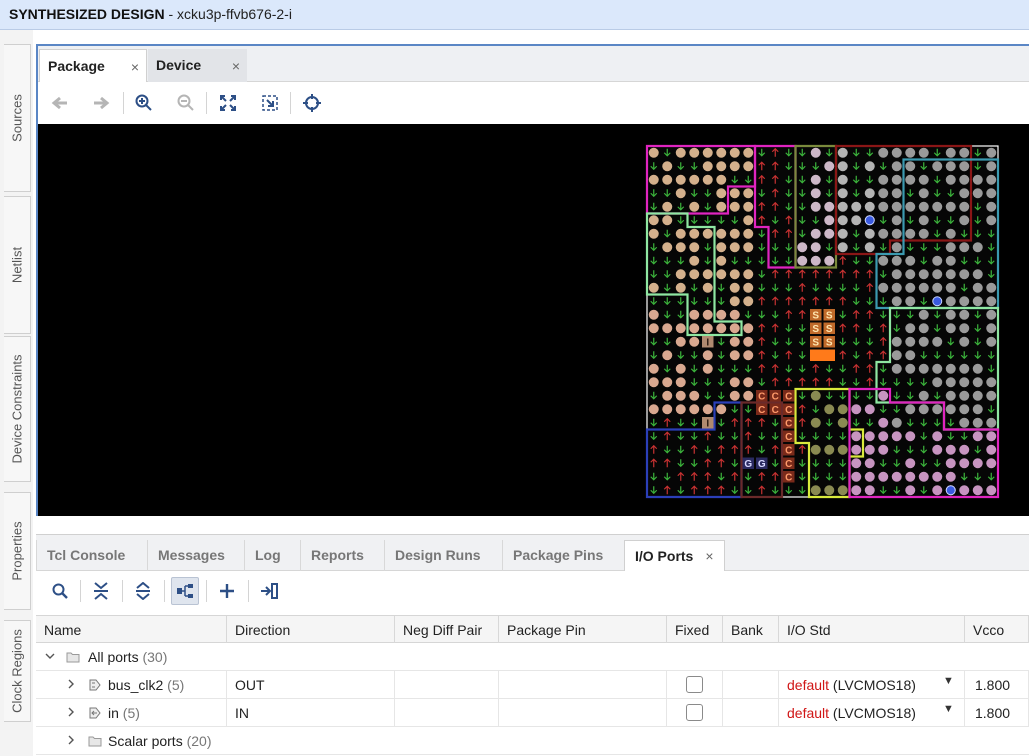  What do you see at coordinates (227, 591) in the screenshot?
I see `add-icon` at bounding box center [227, 591].